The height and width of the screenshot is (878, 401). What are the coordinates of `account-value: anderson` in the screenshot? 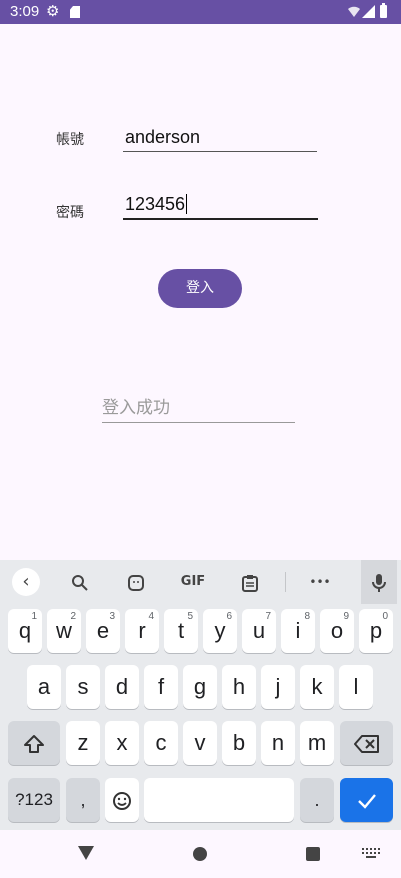 It's located at (163, 137).